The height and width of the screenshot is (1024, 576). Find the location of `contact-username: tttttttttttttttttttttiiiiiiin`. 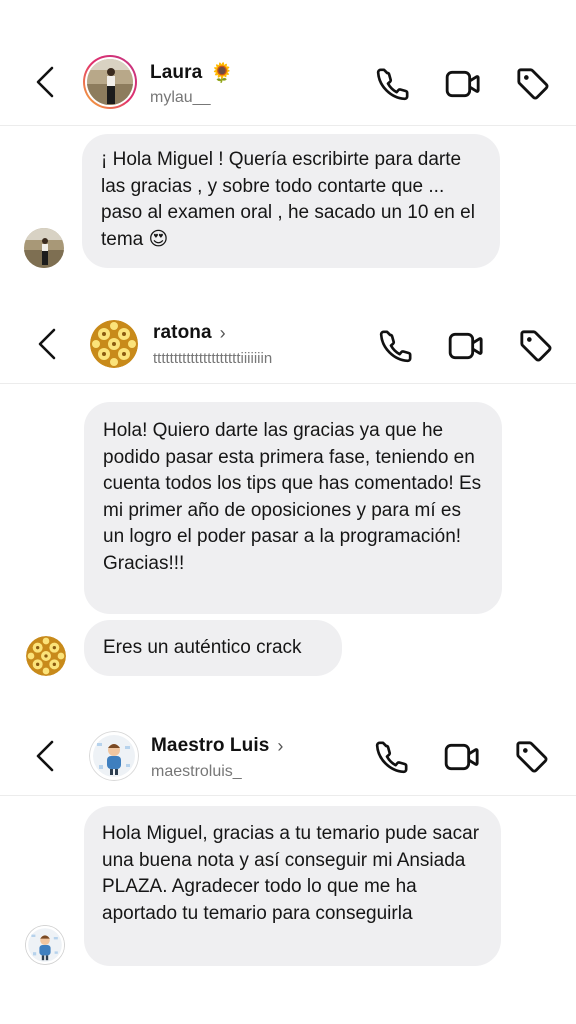

contact-username: tttttttttttttttttttttiiiiiiin is located at coordinates (213, 358).